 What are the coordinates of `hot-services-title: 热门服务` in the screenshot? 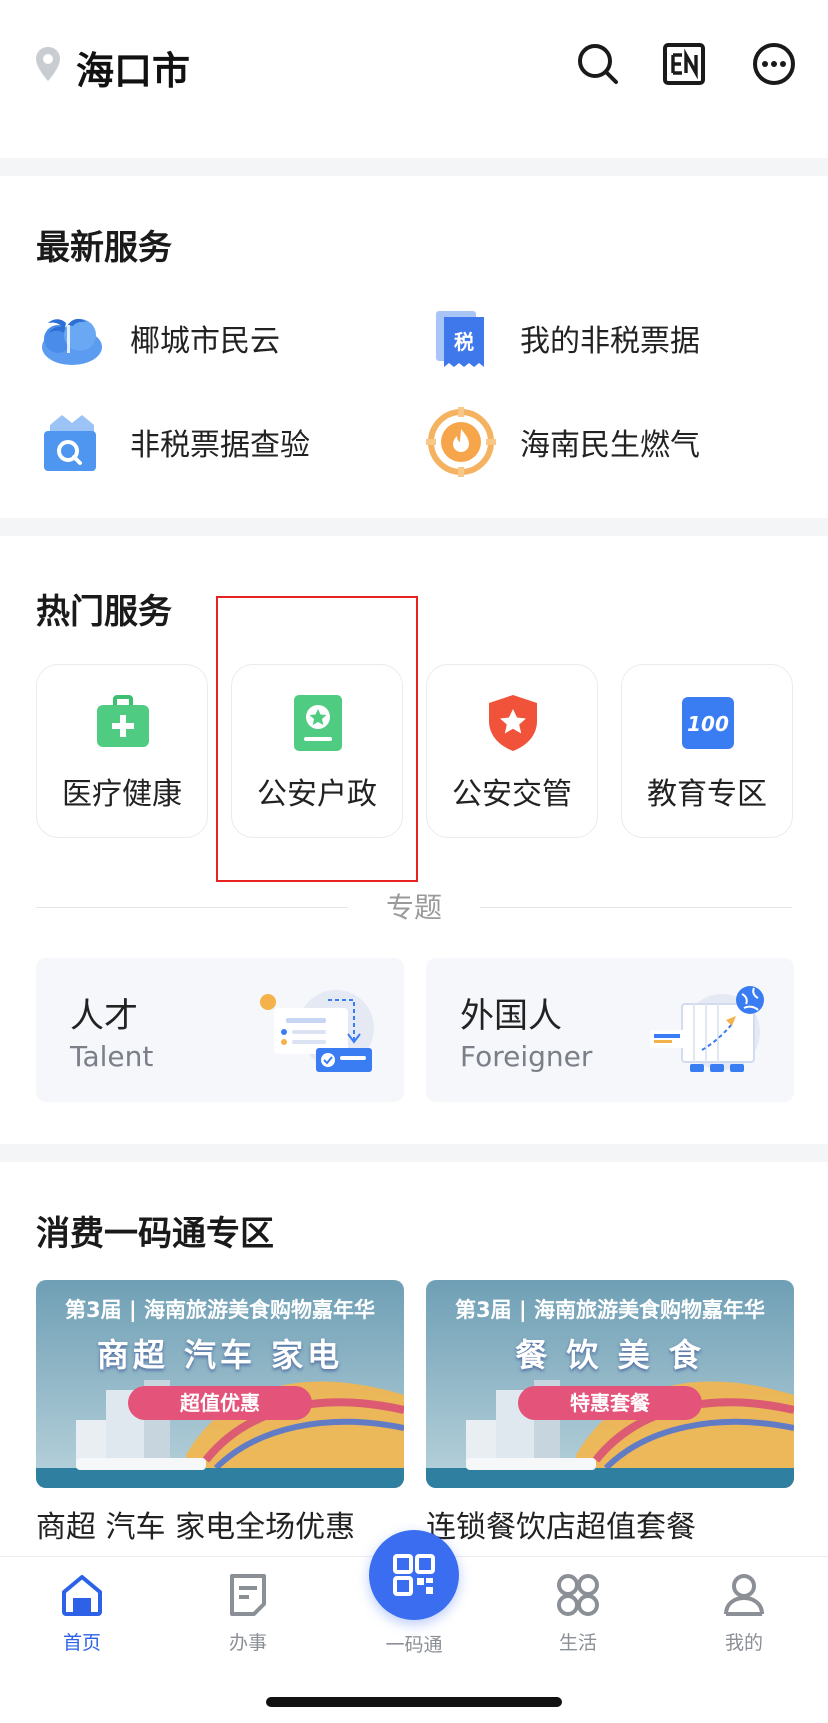 It's located at (104, 612).